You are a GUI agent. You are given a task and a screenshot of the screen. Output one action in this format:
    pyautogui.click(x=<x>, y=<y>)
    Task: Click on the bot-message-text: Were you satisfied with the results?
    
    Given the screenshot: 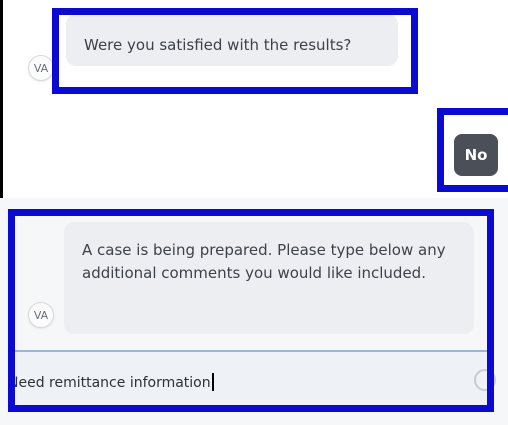 What is the action you would take?
    pyautogui.click(x=218, y=45)
    